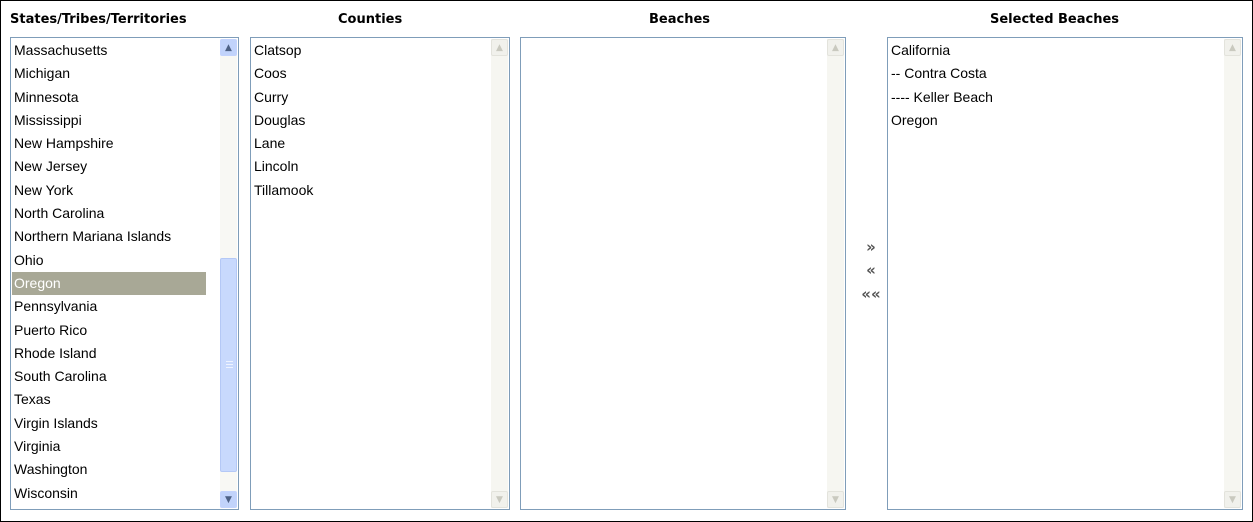 The height and width of the screenshot is (522, 1253). I want to click on list-item: Coos, so click(365, 73).